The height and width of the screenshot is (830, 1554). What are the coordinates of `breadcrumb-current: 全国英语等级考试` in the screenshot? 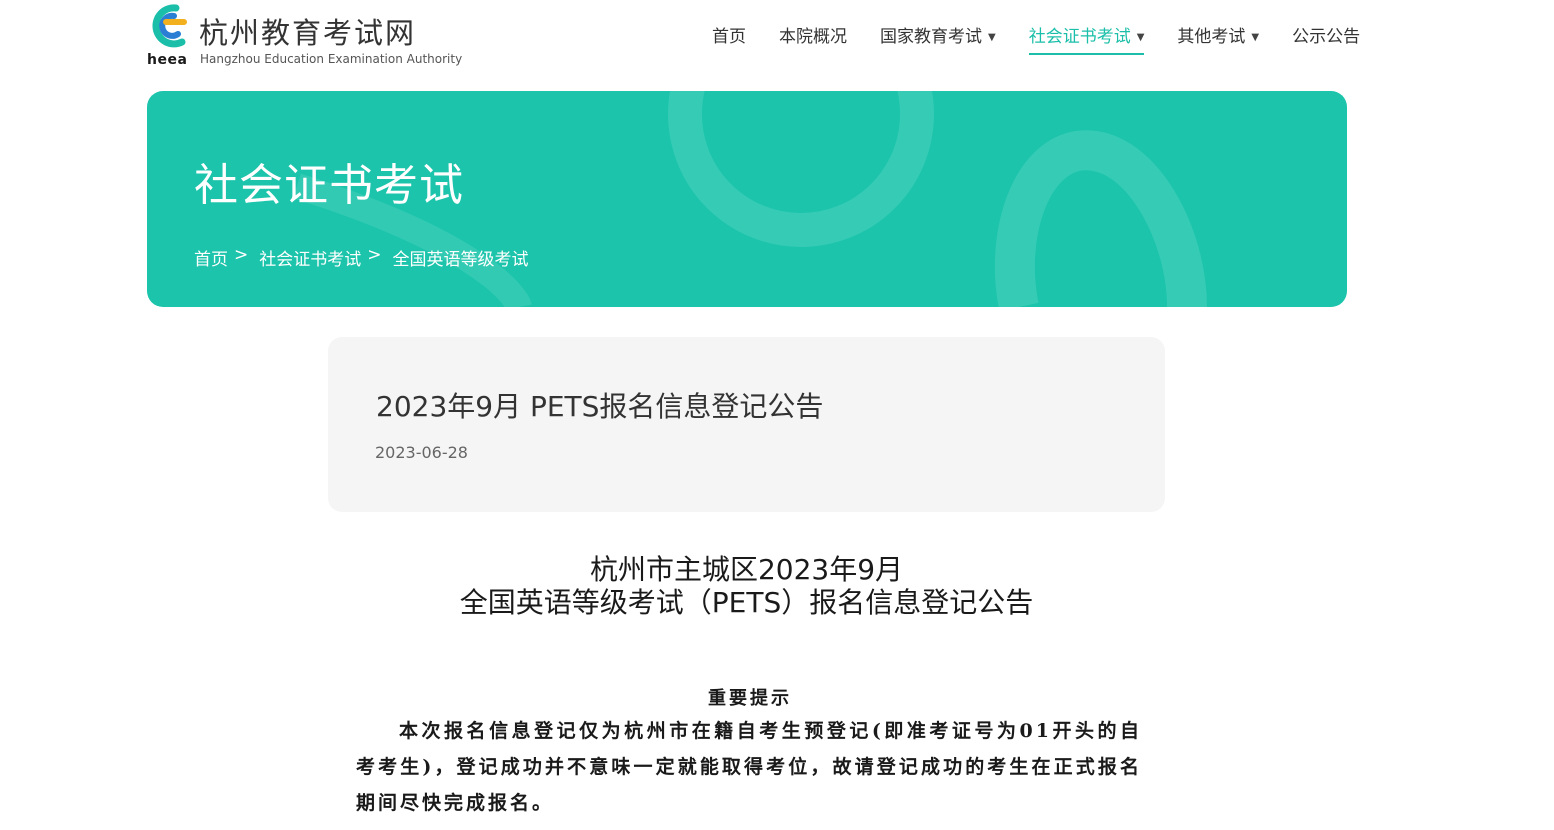 It's located at (461, 257).